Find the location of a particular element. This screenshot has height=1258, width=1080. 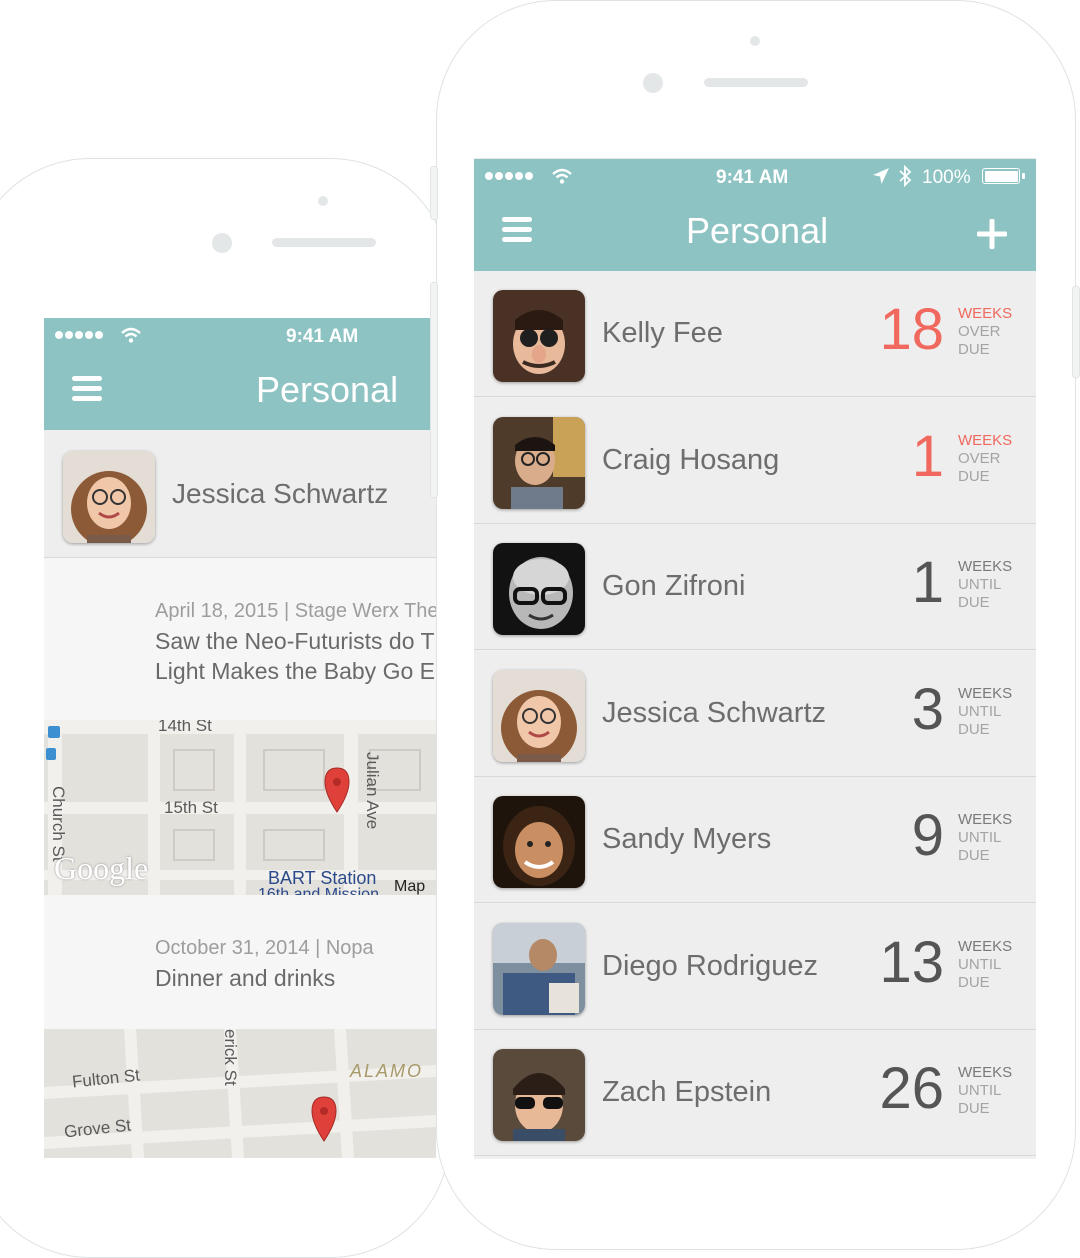

street-label: Julian Ave is located at coordinates (372, 791).